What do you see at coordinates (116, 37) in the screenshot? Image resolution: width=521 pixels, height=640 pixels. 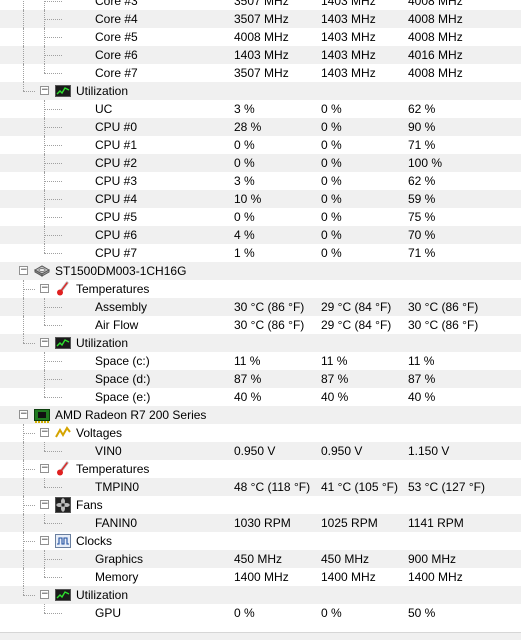 I see `sensor-label: Core #5` at bounding box center [116, 37].